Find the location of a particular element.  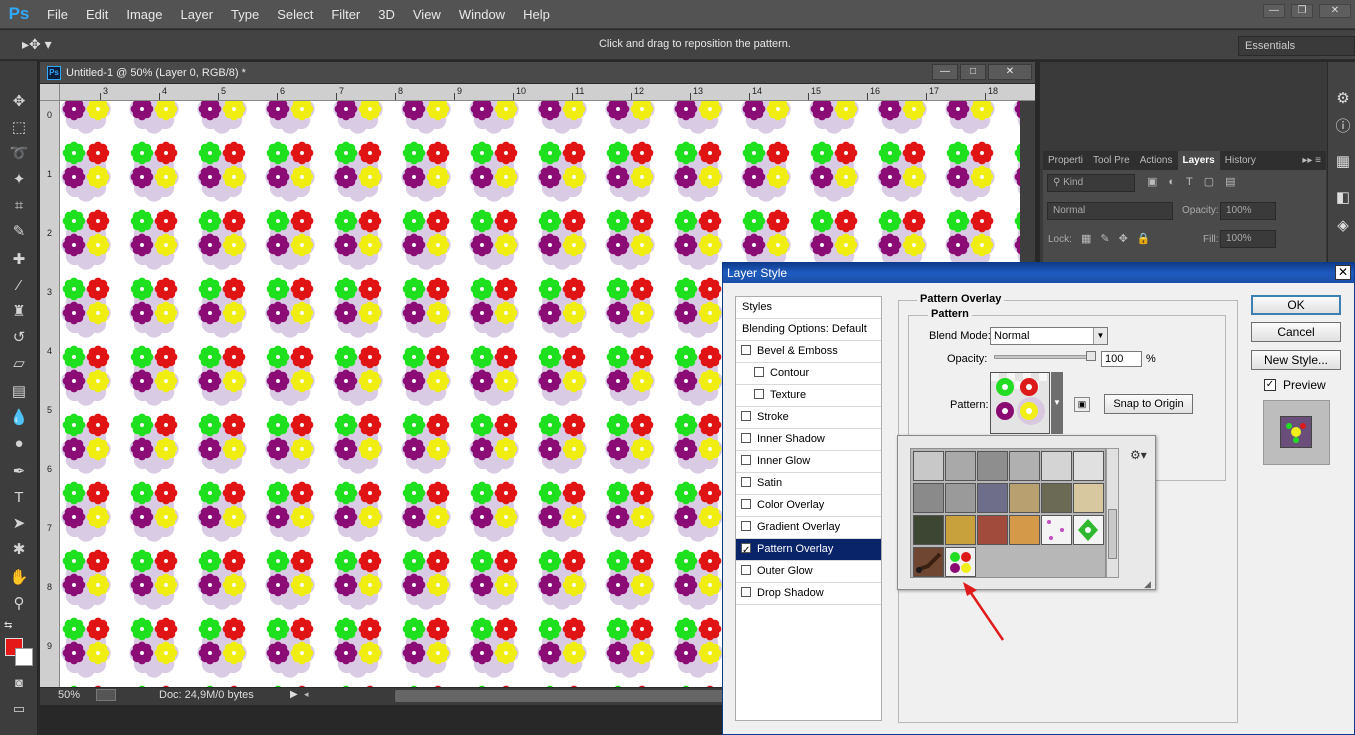

blend-mode-select: Normal ▼ is located at coordinates (1049, 336).